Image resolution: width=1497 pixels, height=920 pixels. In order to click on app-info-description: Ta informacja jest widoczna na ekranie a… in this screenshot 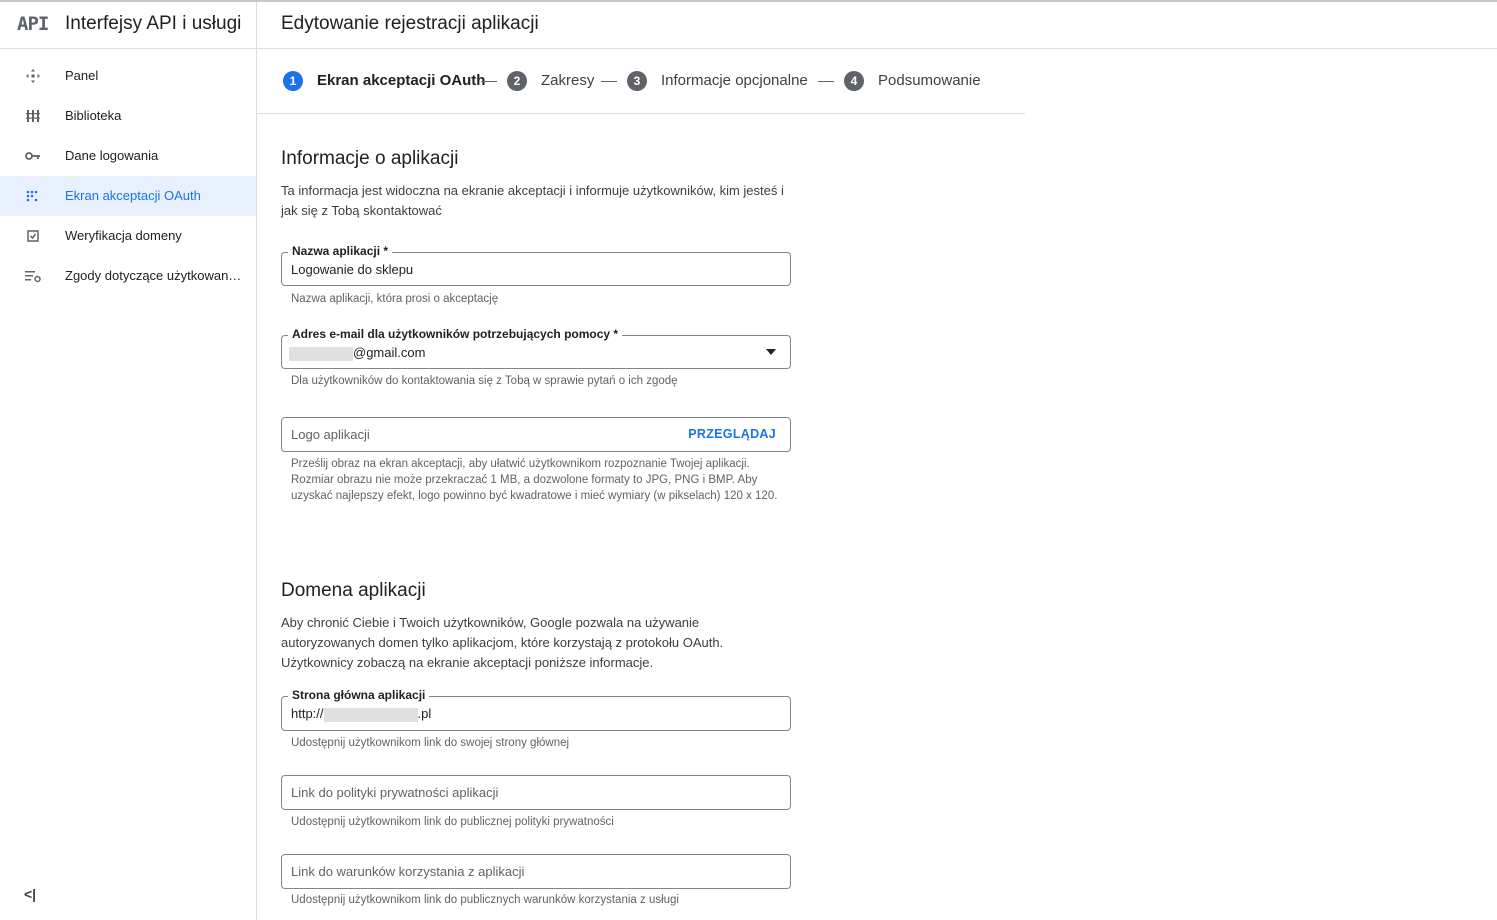, I will do `click(532, 200)`.